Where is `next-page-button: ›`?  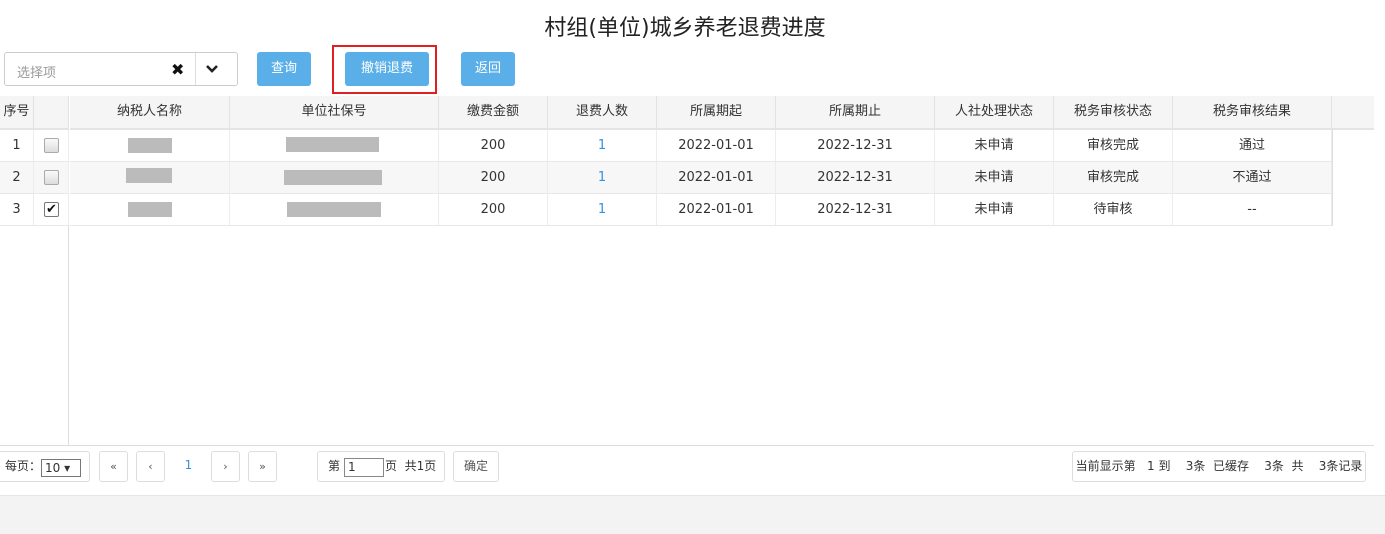
next-page-button: › is located at coordinates (225, 466).